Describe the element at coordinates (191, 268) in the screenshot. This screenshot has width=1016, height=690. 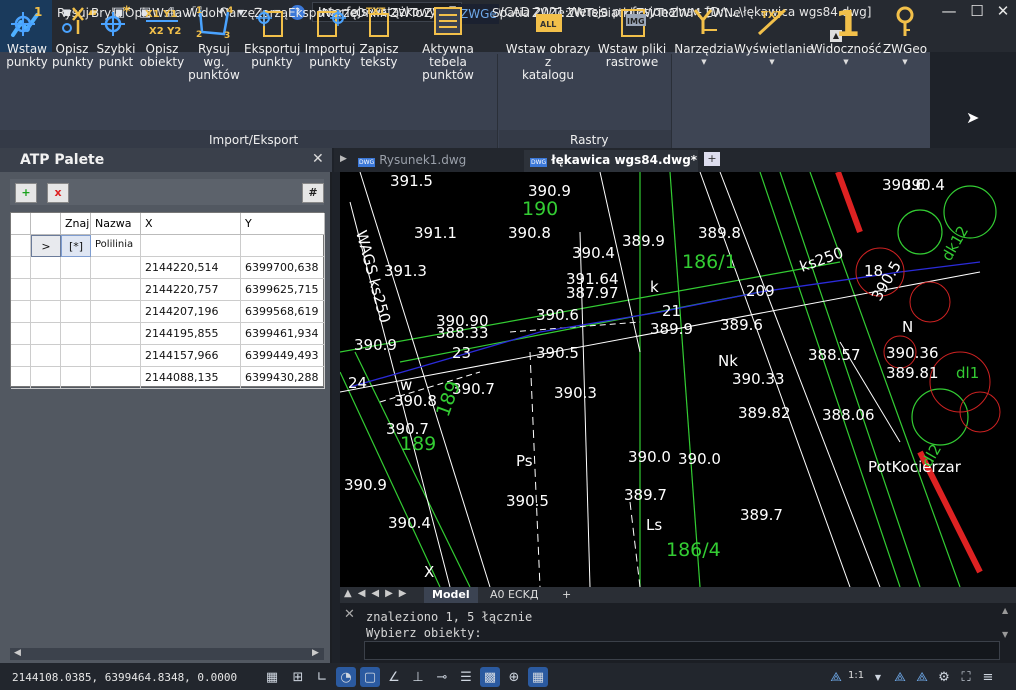
I see `x-cell: 2144220,514` at that location.